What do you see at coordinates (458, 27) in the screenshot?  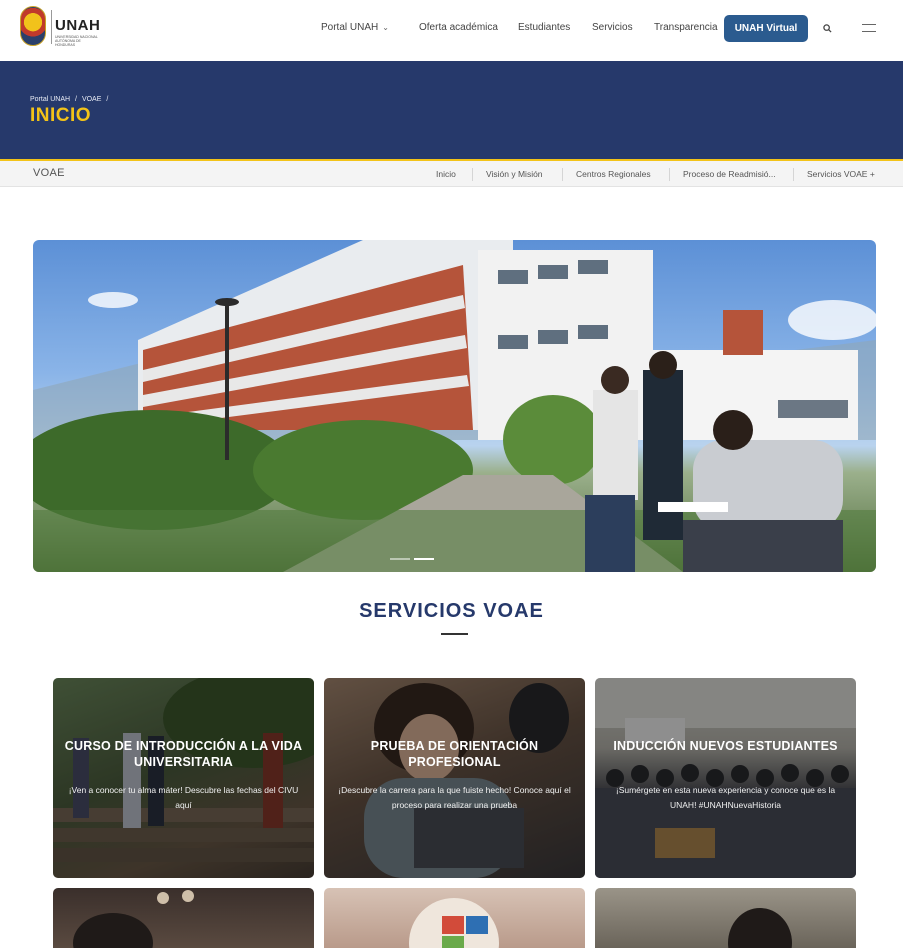 I see `nav-oferta-academica: Oferta académica` at bounding box center [458, 27].